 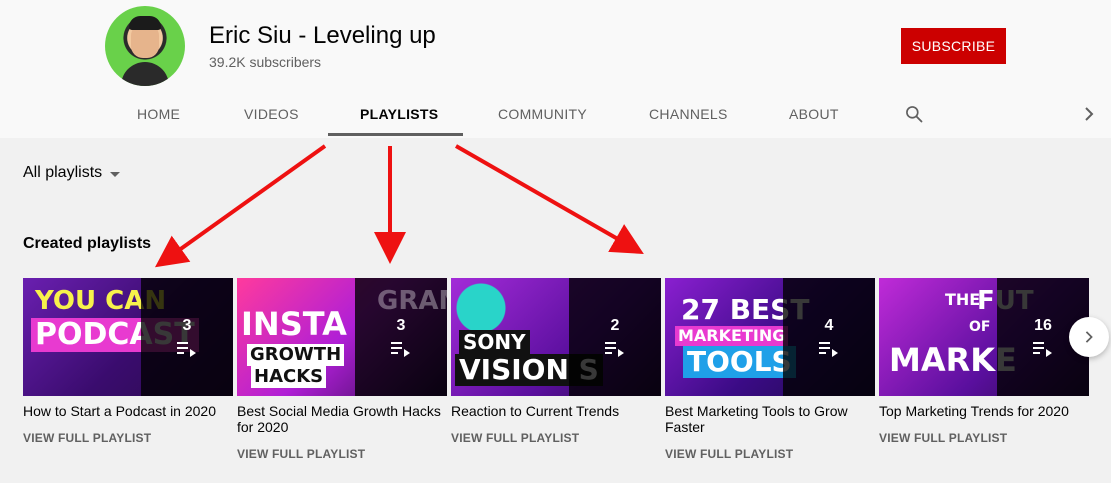 I want to click on thumbnail-text: GROWTH, so click(x=296, y=355).